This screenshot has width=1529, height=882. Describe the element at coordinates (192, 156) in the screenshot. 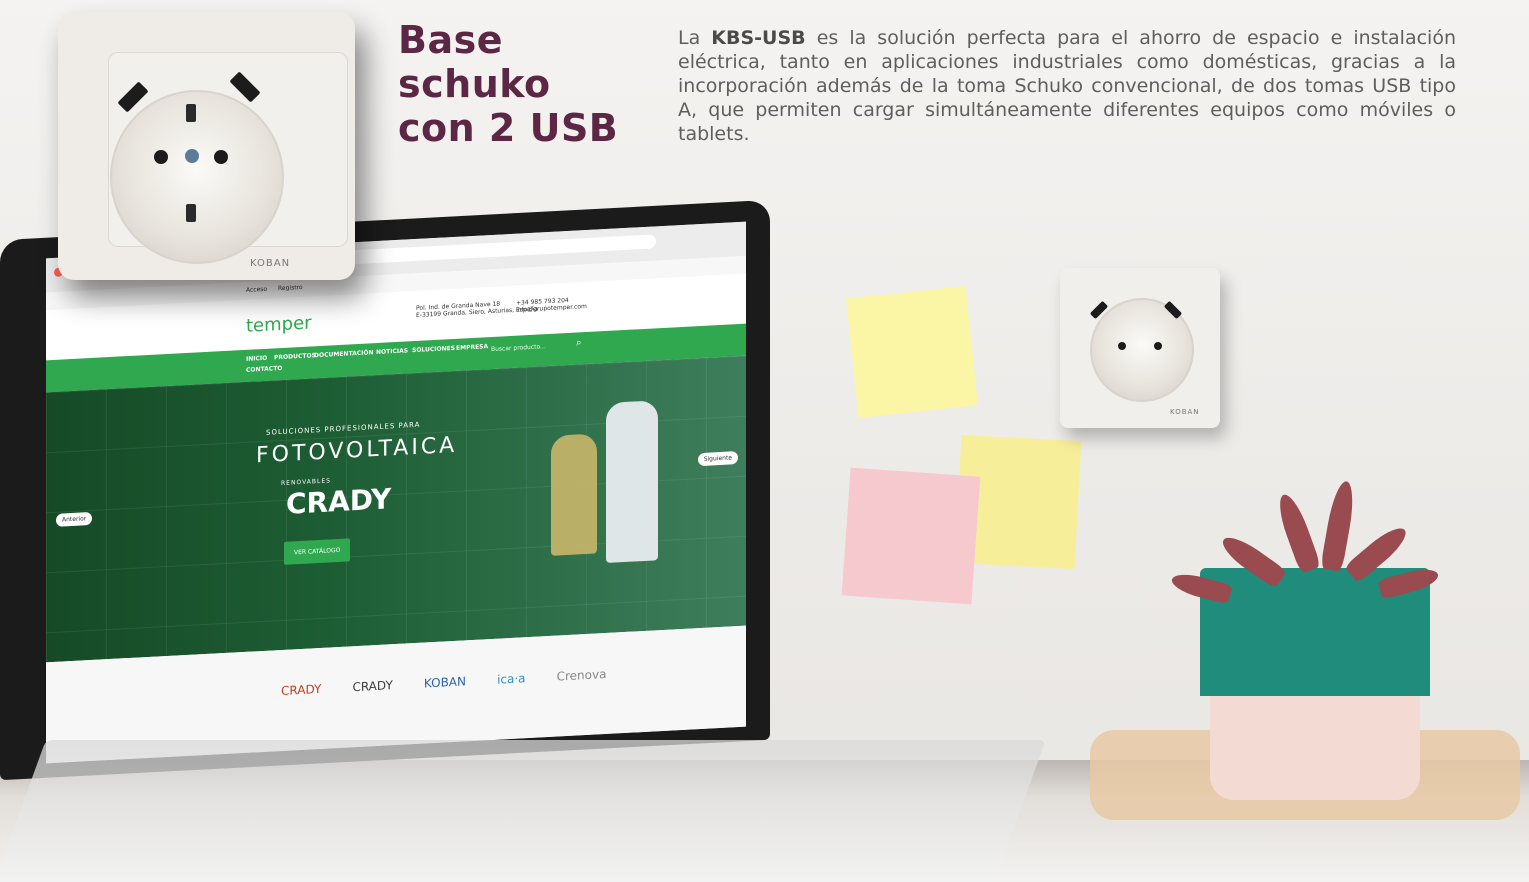

I see `screw-icon` at that location.